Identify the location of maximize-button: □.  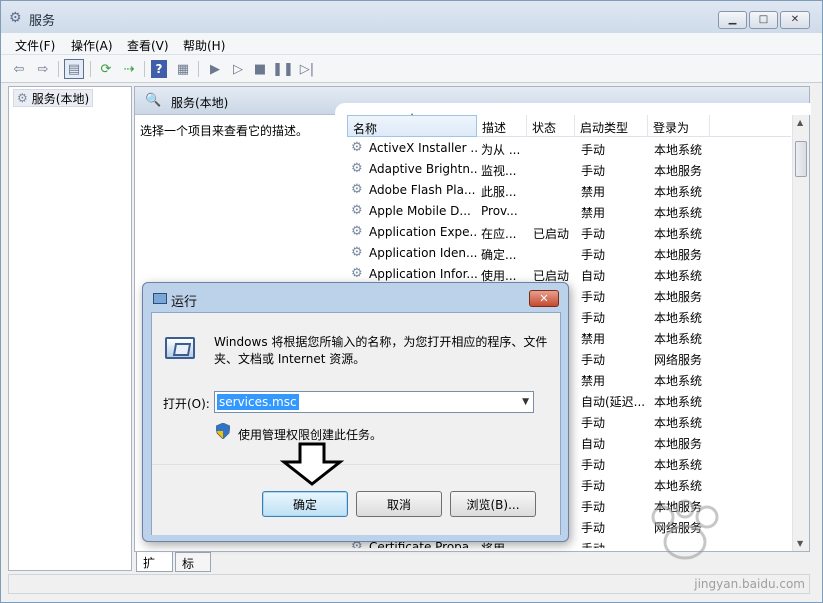
(763, 20).